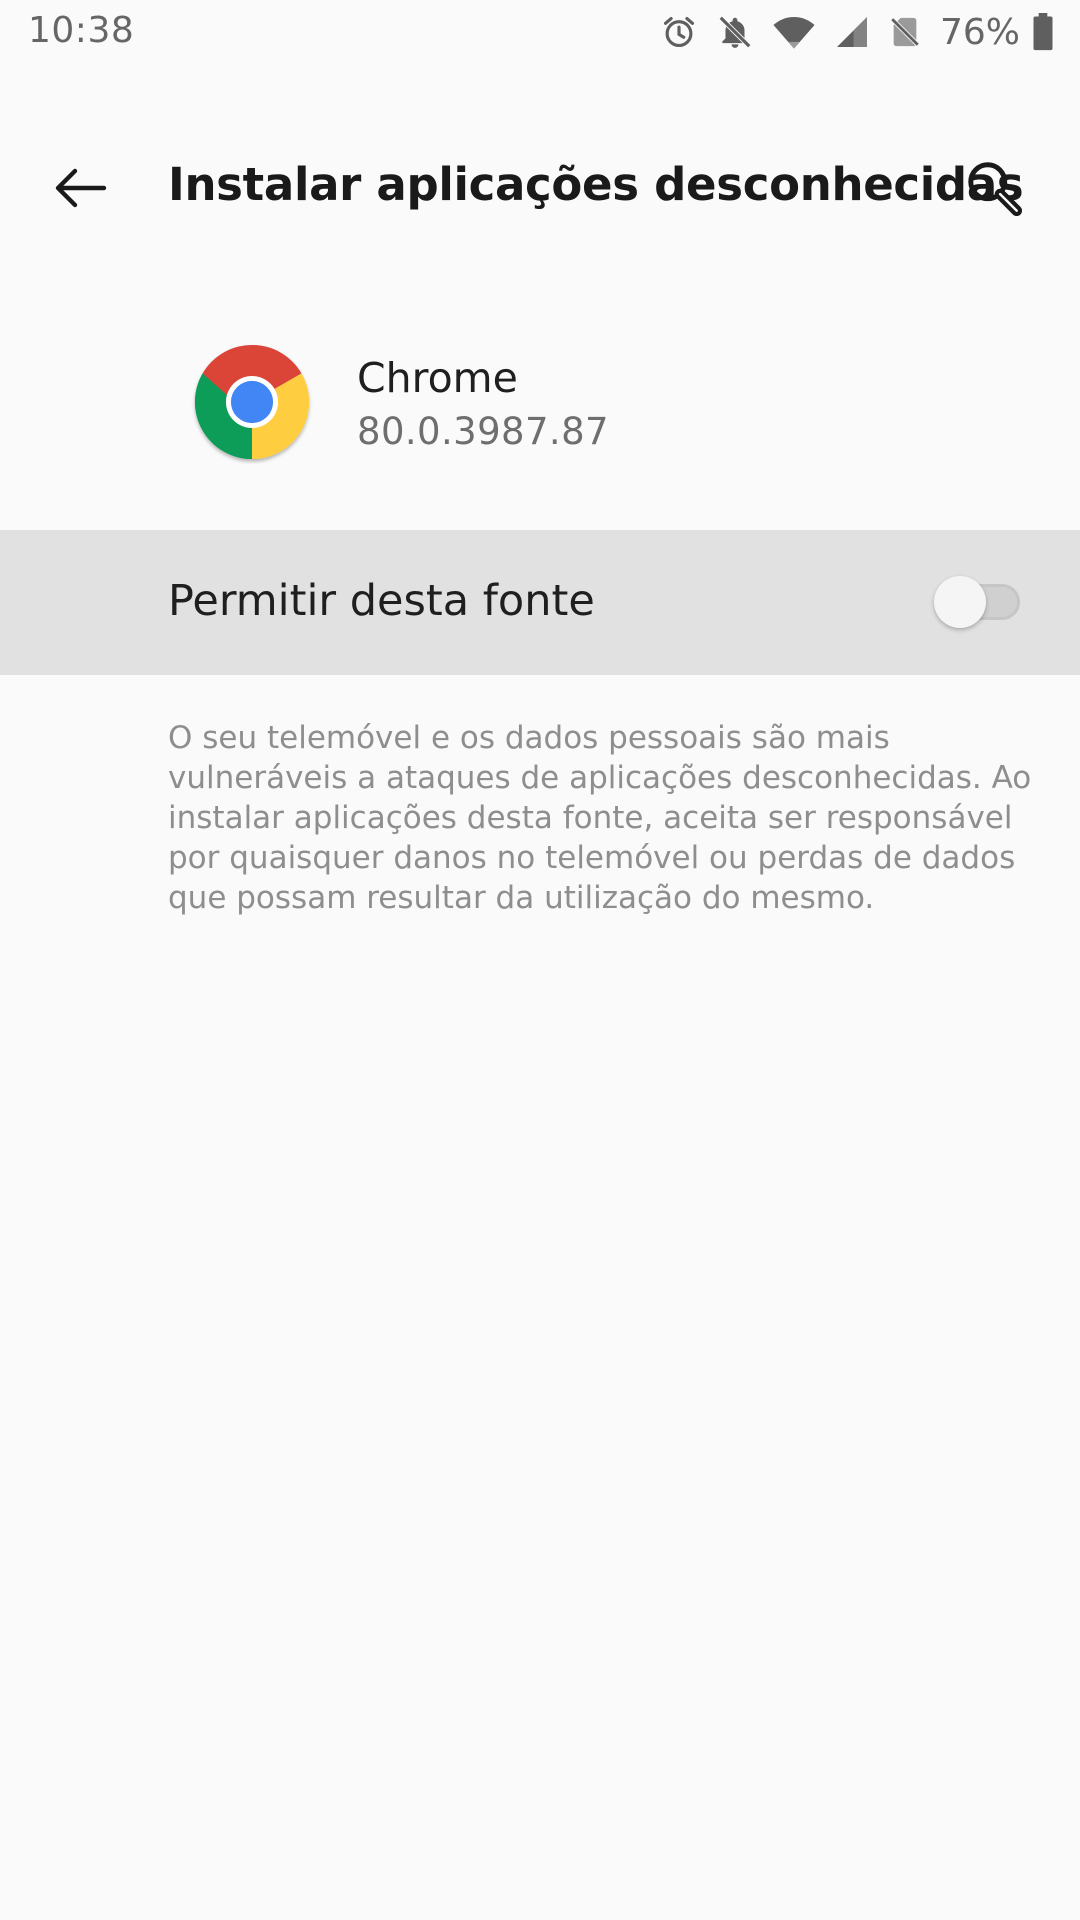 The width and height of the screenshot is (1080, 1920). What do you see at coordinates (437, 378) in the screenshot?
I see `app-name: Chrome` at bounding box center [437, 378].